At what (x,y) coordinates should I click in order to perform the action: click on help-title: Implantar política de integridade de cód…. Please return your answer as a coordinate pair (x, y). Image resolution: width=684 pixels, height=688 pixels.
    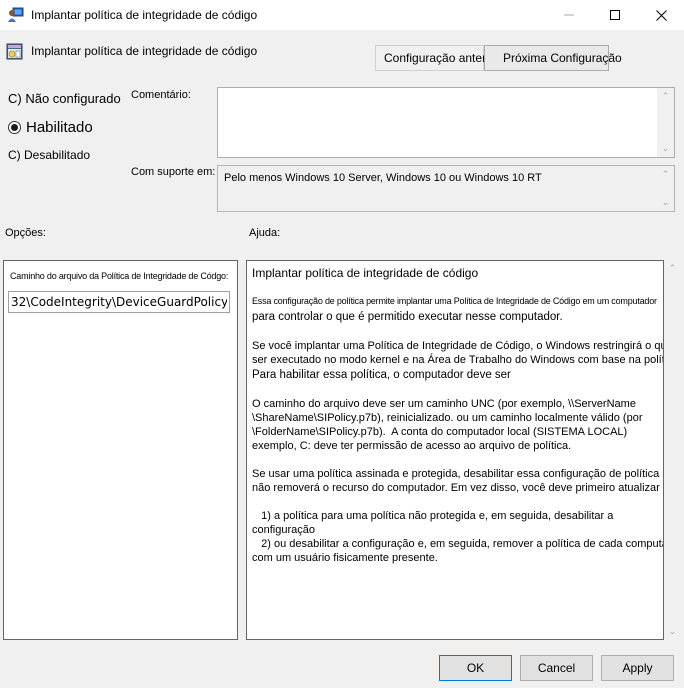
    Looking at the image, I should click on (365, 273).